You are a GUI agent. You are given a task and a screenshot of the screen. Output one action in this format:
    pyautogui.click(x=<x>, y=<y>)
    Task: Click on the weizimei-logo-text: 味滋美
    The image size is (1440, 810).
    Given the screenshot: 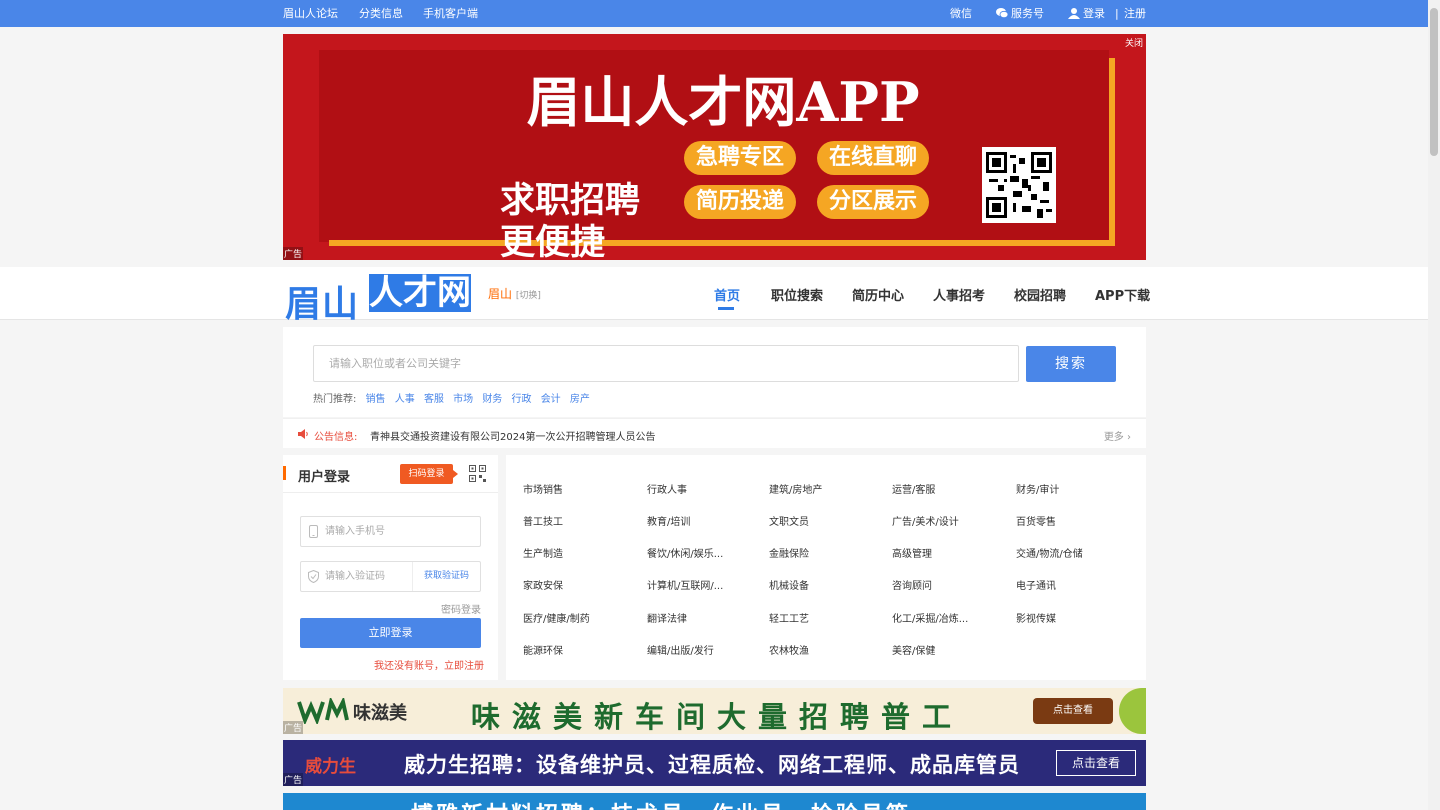 What is the action you would take?
    pyautogui.click(x=380, y=713)
    